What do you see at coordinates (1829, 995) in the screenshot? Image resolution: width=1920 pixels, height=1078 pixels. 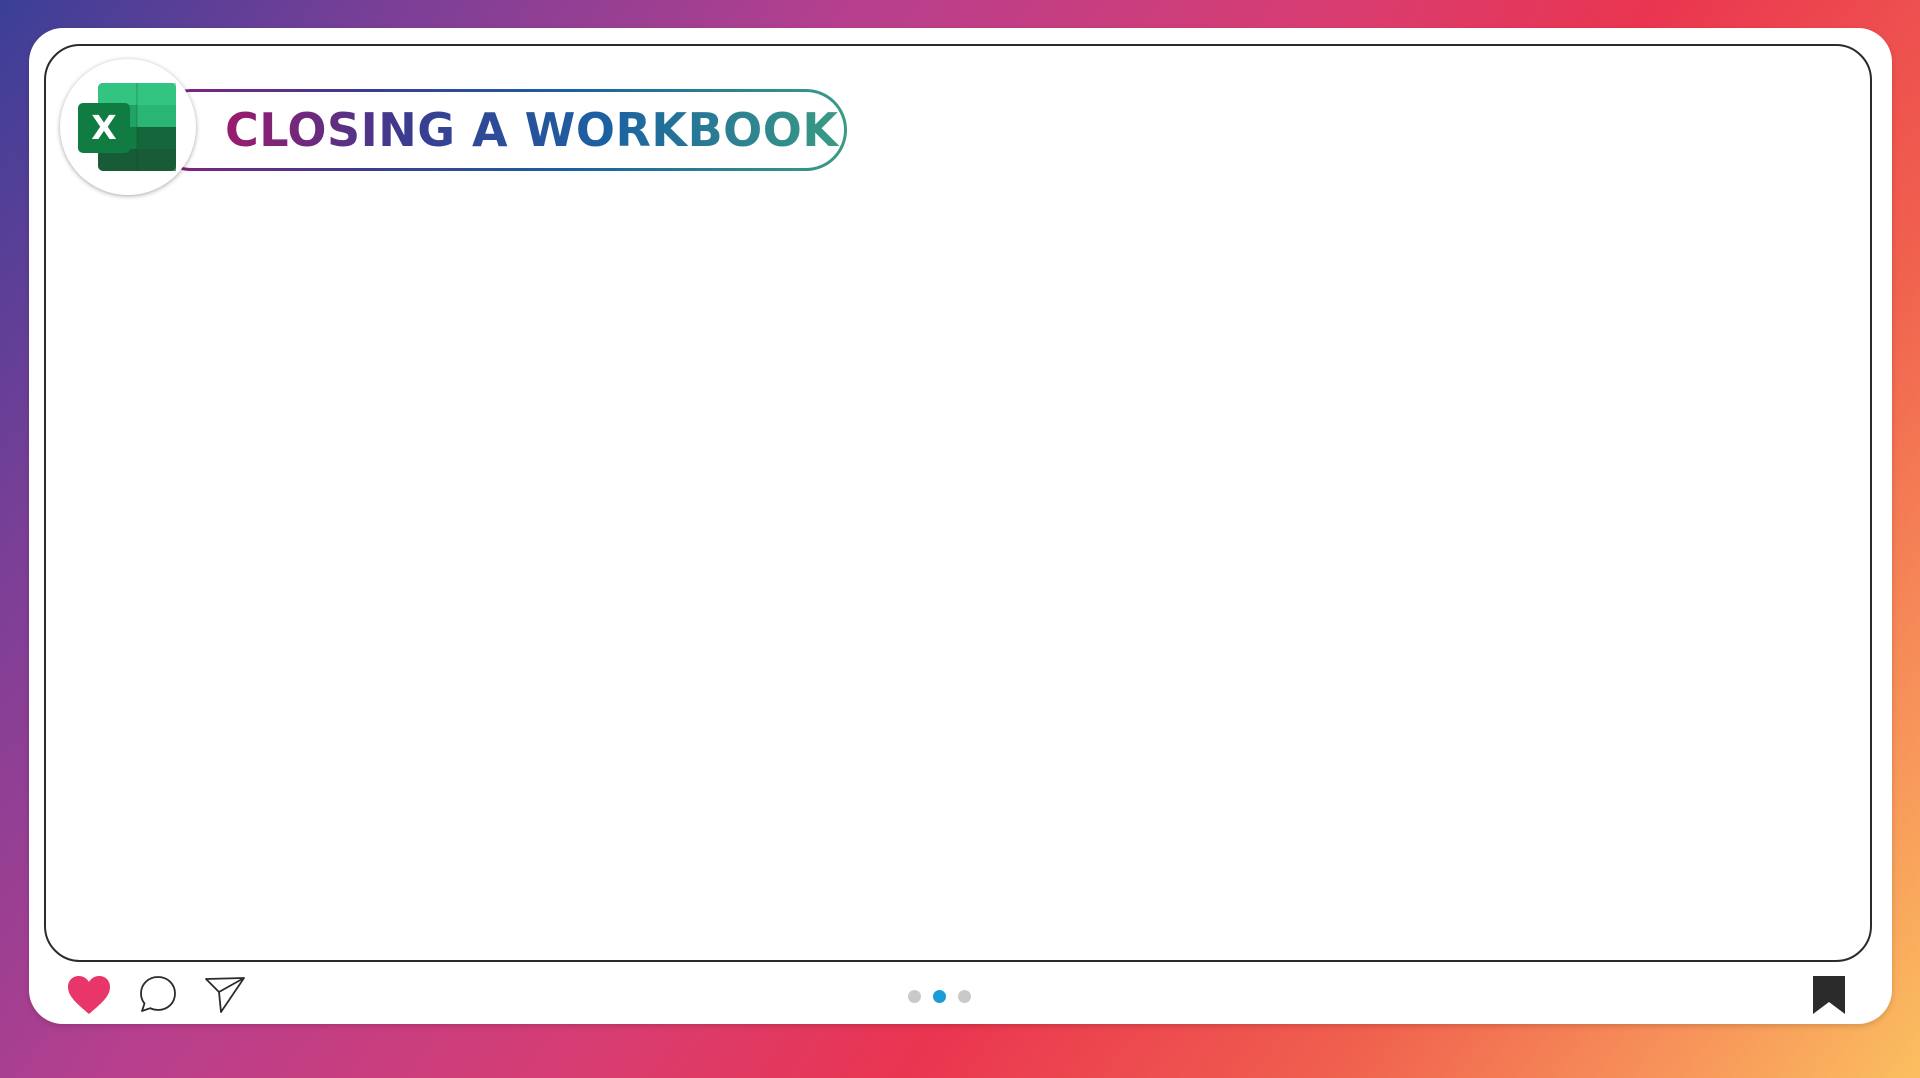 I see `bookmark-icon` at bounding box center [1829, 995].